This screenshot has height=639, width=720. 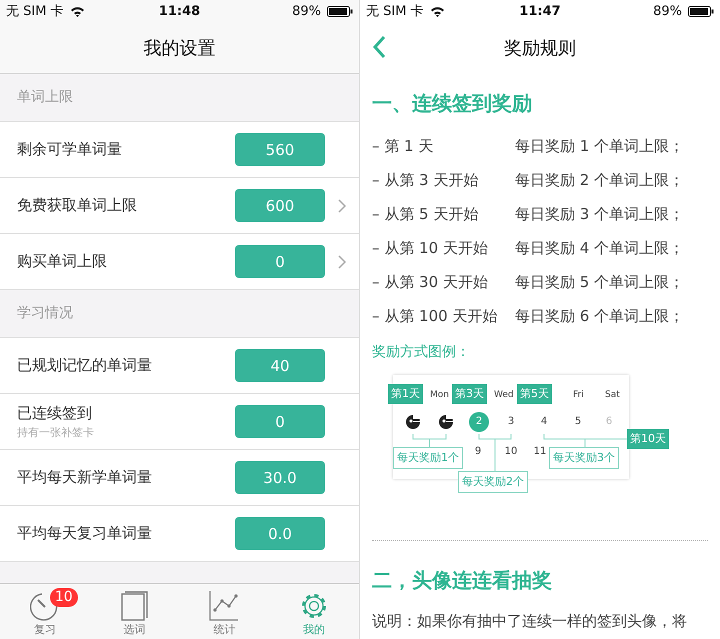 What do you see at coordinates (443, 316) in the screenshot?
I see `rule-day: – 从第 100 天开始` at bounding box center [443, 316].